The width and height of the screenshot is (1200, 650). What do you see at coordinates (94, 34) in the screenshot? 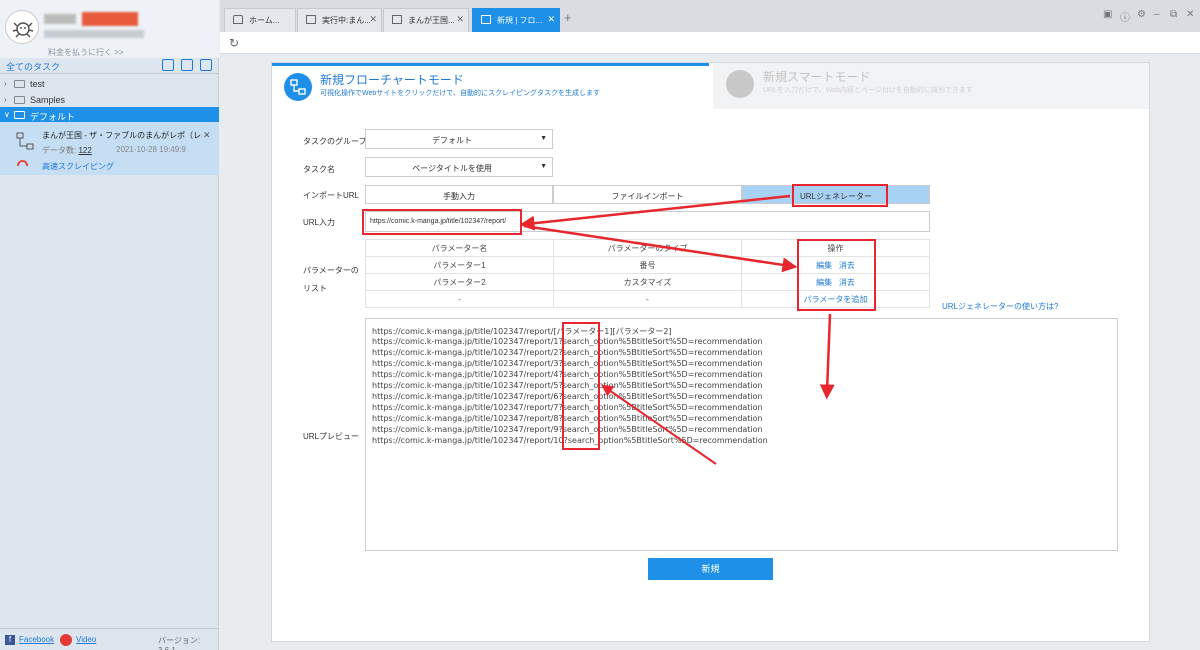
I see `redacted-email` at bounding box center [94, 34].